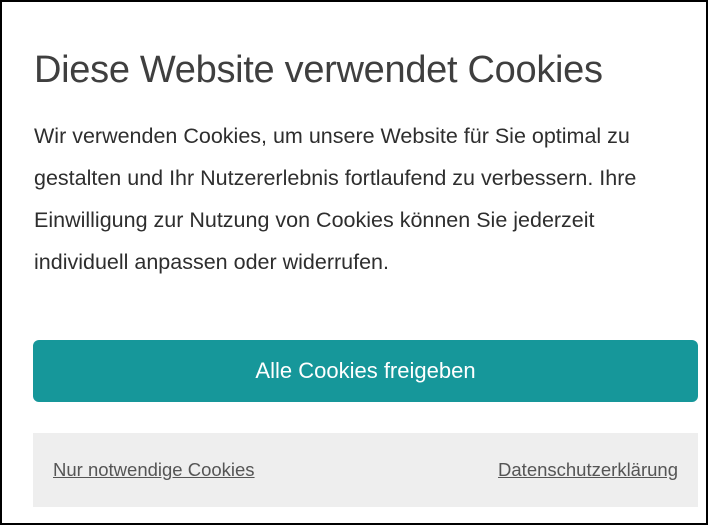 This screenshot has width=708, height=525. What do you see at coordinates (588, 470) in the screenshot?
I see `privacy-policy-link: Datenschutzerklärung` at bounding box center [588, 470].